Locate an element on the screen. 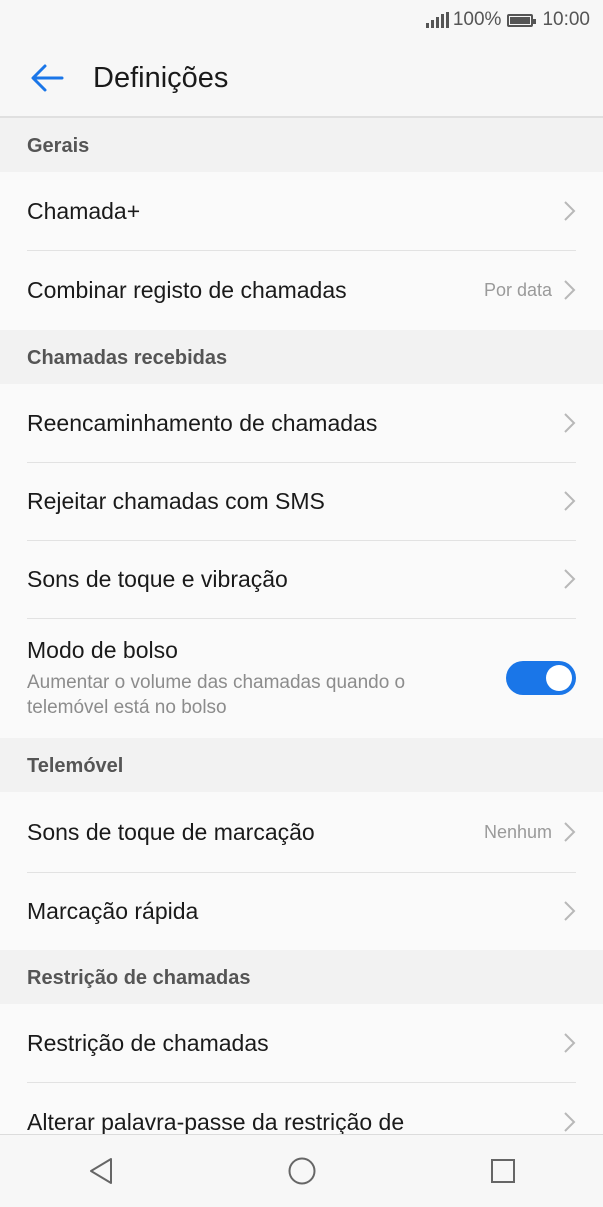  setting-label: Alterar palavra-passe da restrição de is located at coordinates (216, 1121).